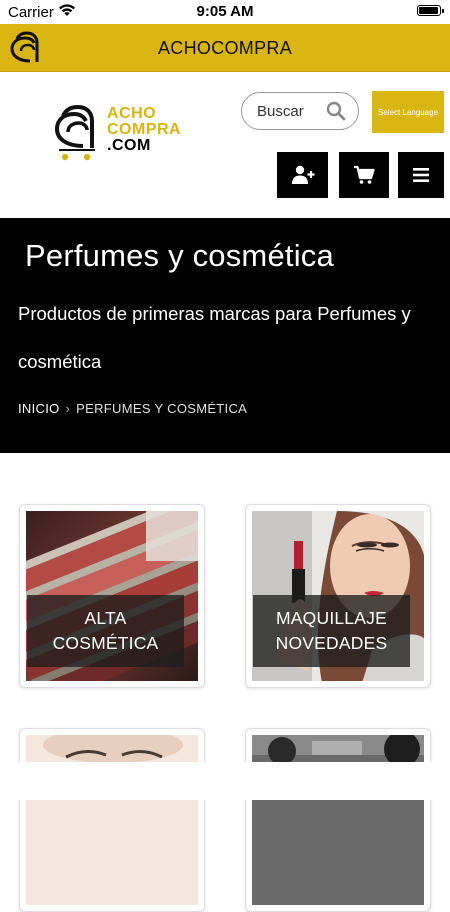 The height and width of the screenshot is (912, 450). I want to click on app-bar: ACHOCOMPRA, so click(225, 48).